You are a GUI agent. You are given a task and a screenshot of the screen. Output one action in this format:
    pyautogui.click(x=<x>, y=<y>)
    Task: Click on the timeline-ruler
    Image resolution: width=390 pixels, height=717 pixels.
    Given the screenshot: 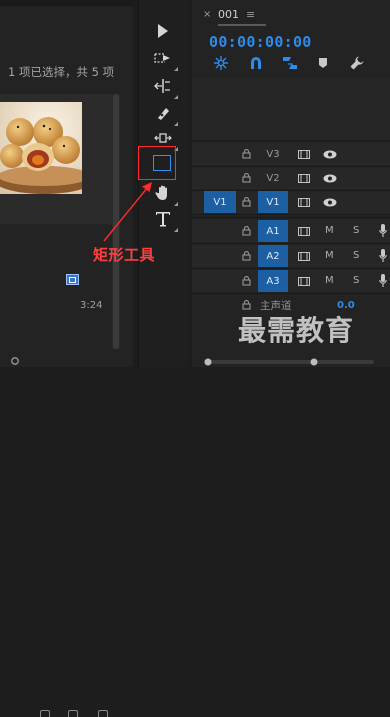 What is the action you would take?
    pyautogui.click(x=291, y=109)
    